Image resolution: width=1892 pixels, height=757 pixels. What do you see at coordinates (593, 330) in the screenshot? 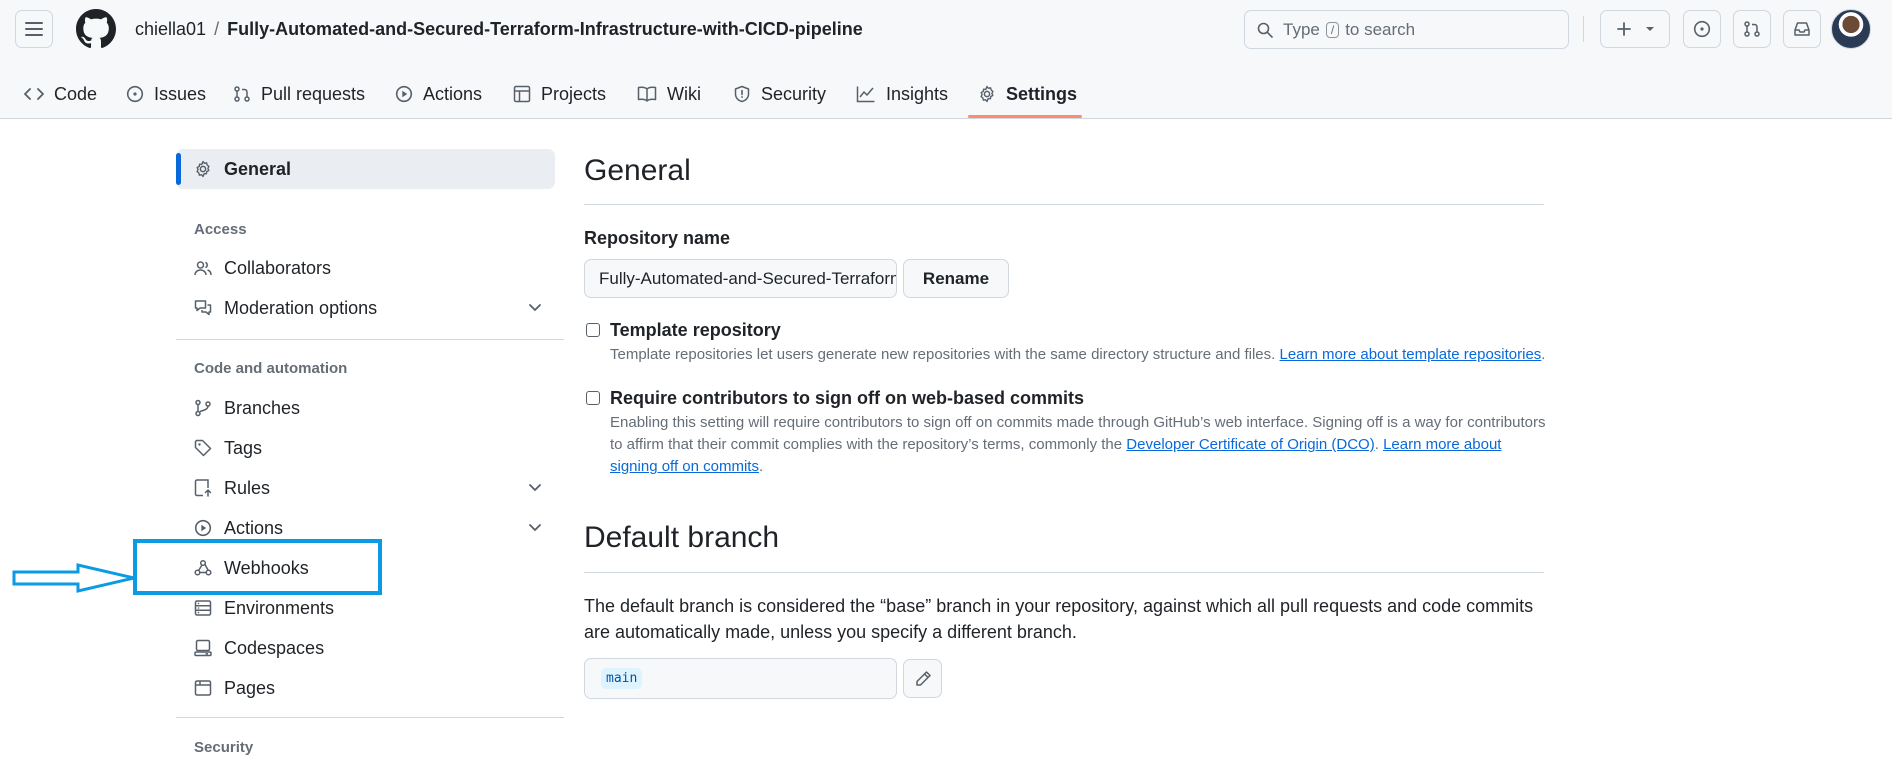
I see `template-repository-checkbox` at bounding box center [593, 330].